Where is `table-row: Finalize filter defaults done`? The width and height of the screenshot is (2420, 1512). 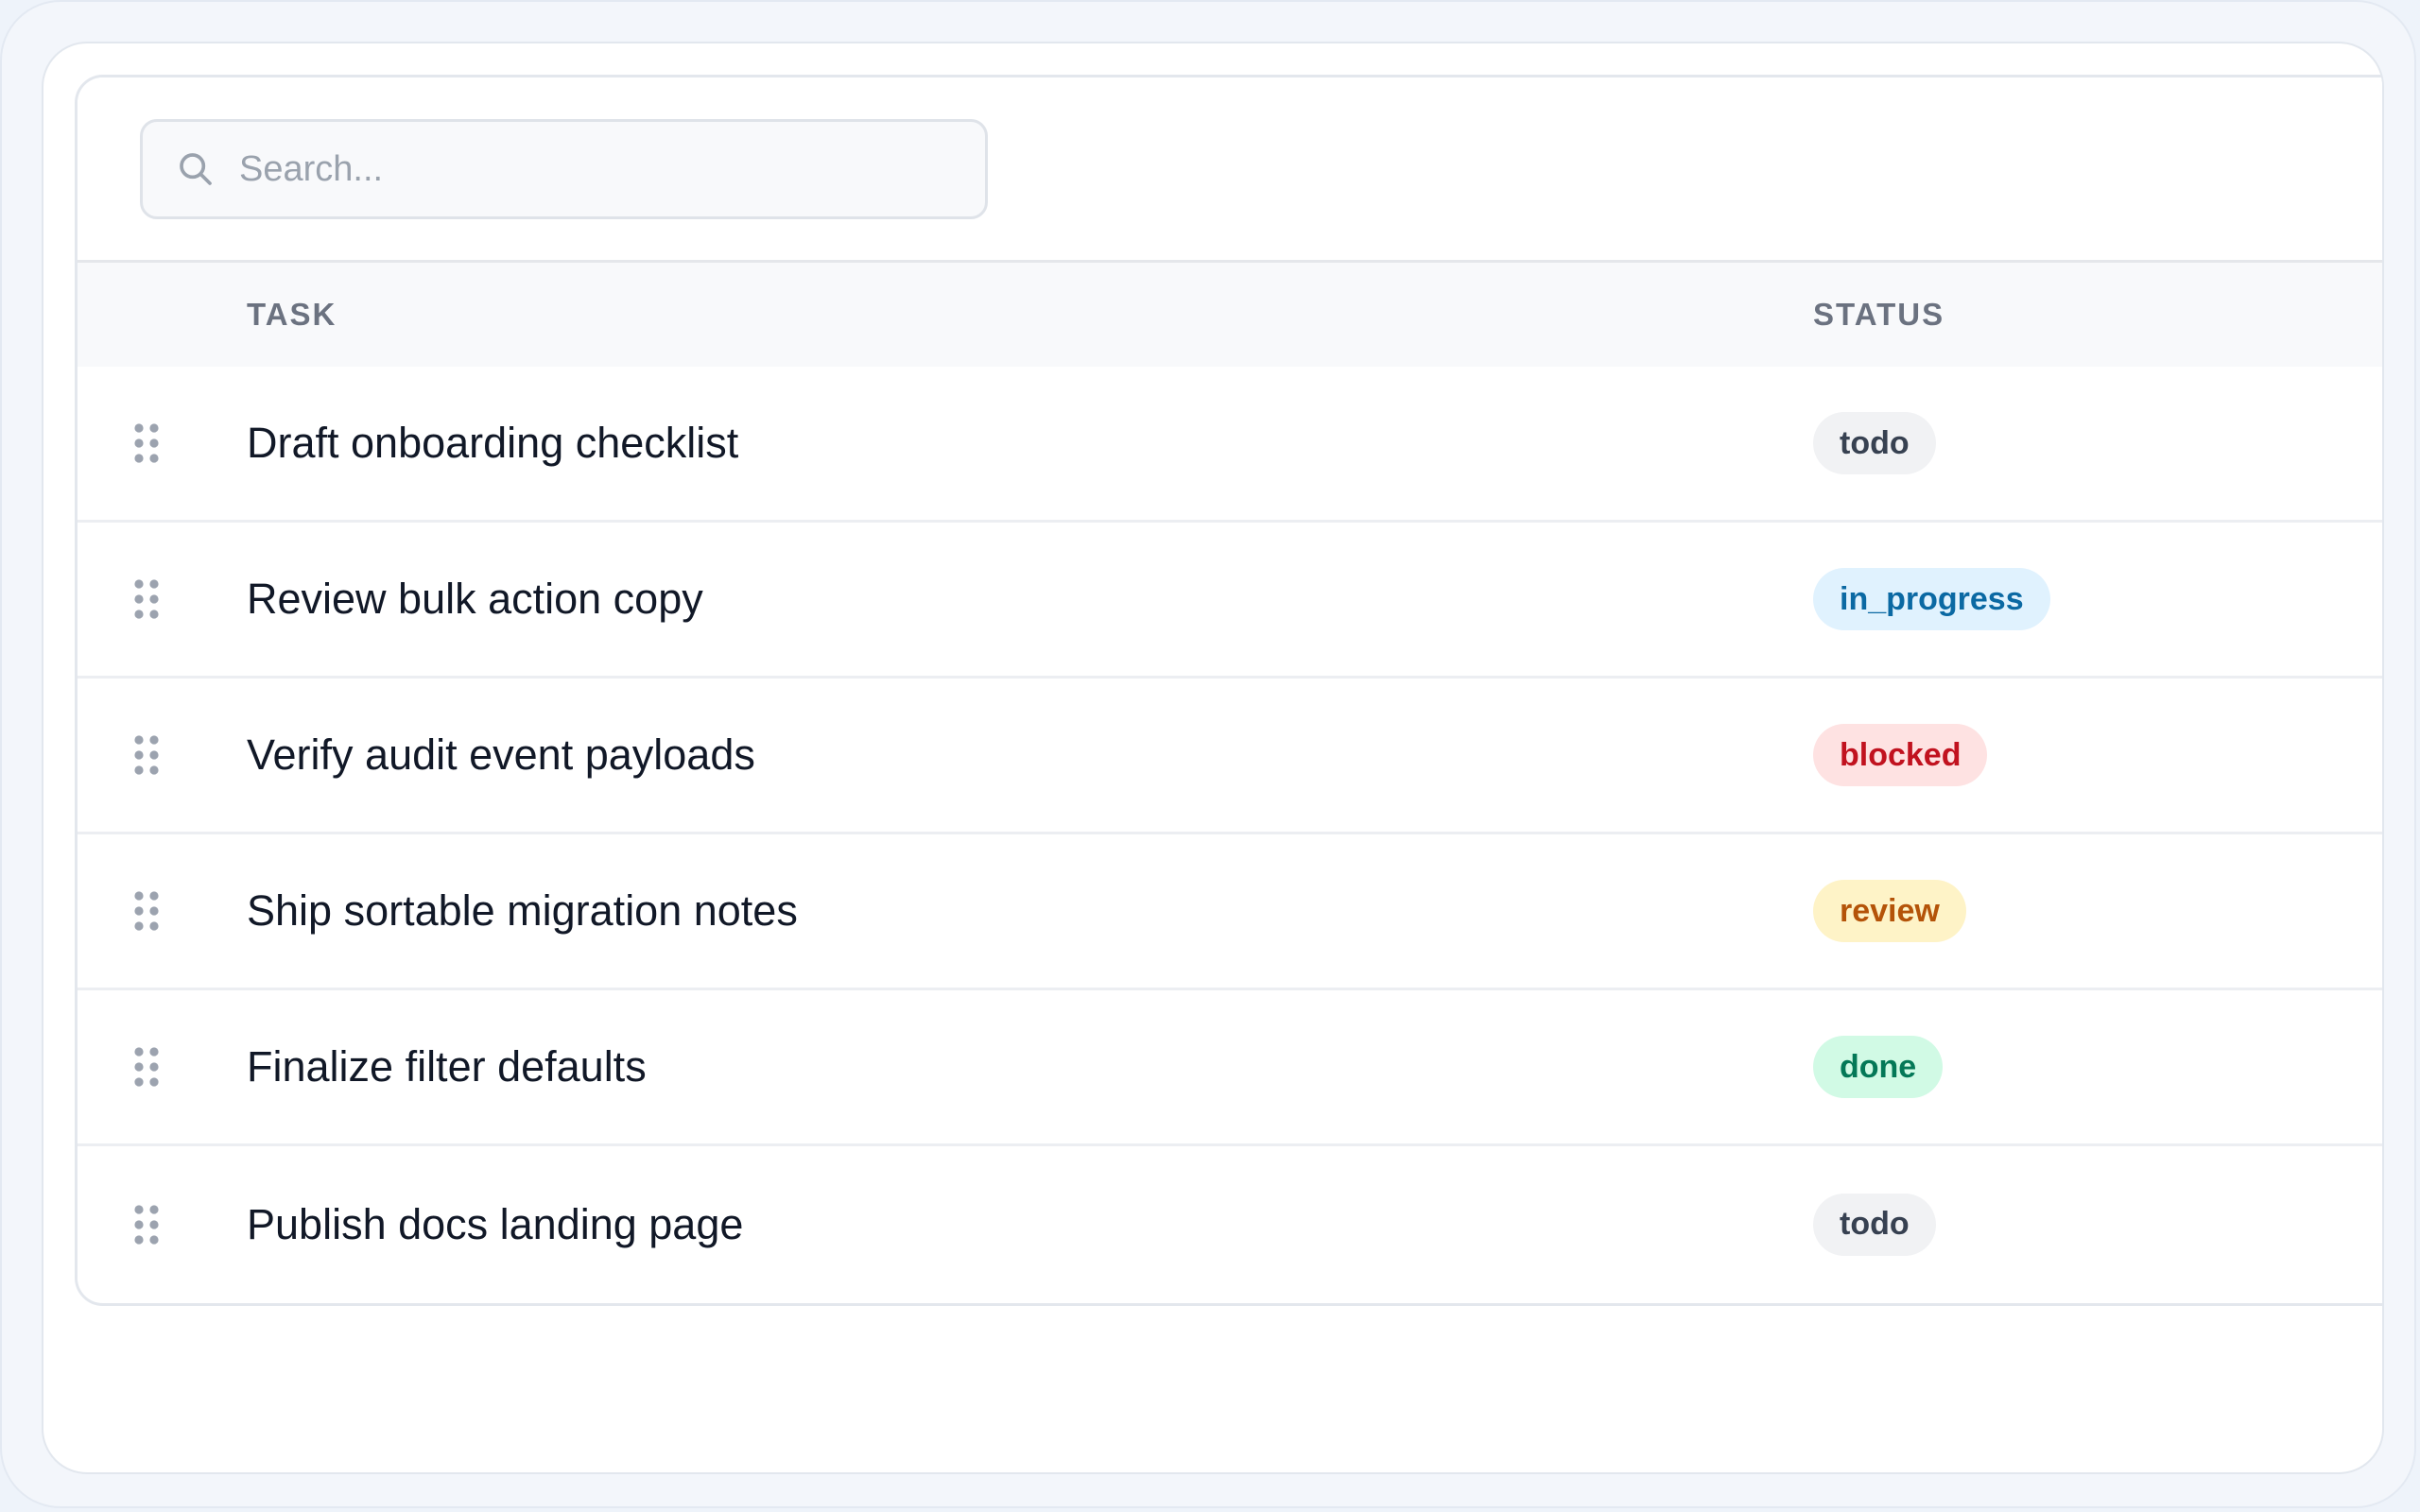
table-row: Finalize filter defaults done is located at coordinates (1230, 1068).